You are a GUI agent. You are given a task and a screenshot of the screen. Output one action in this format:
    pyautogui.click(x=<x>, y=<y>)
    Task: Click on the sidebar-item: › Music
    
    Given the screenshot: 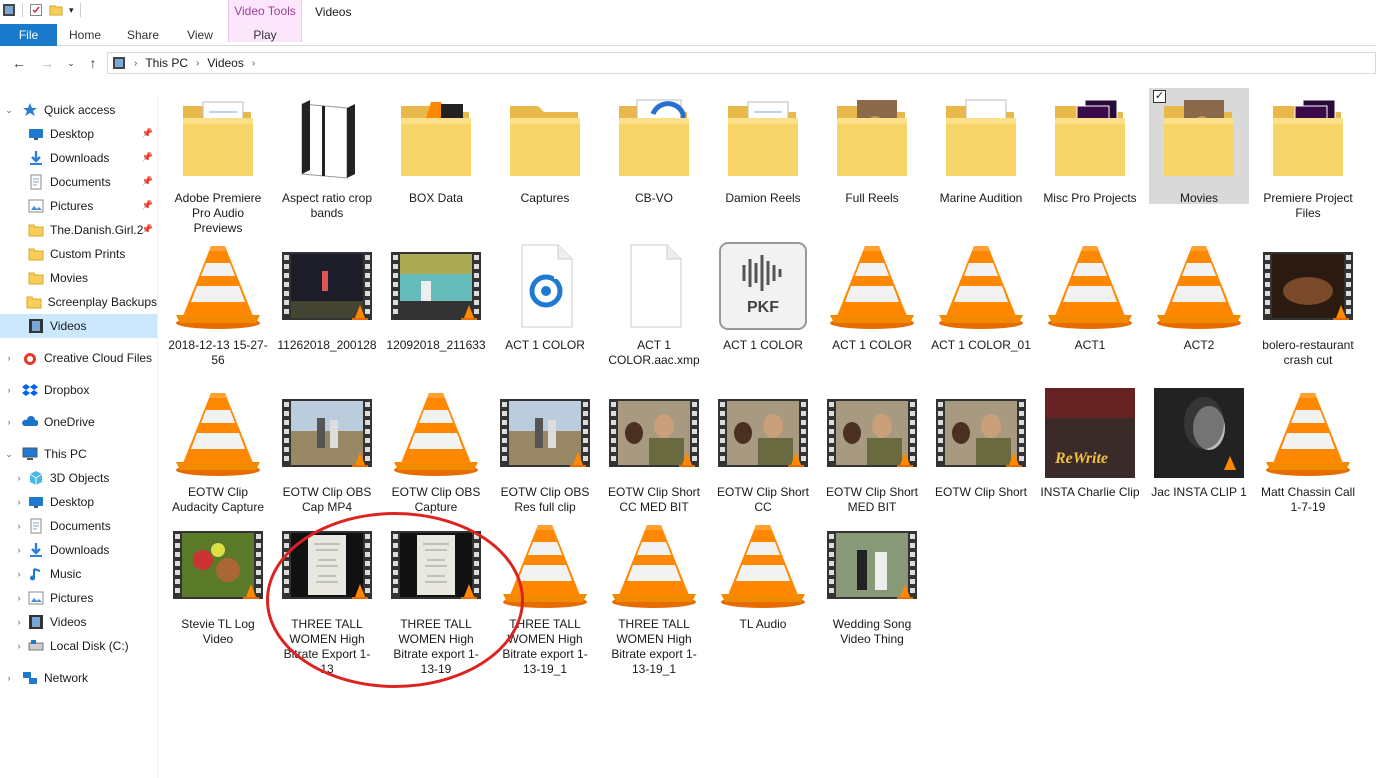 What is the action you would take?
    pyautogui.click(x=78, y=574)
    